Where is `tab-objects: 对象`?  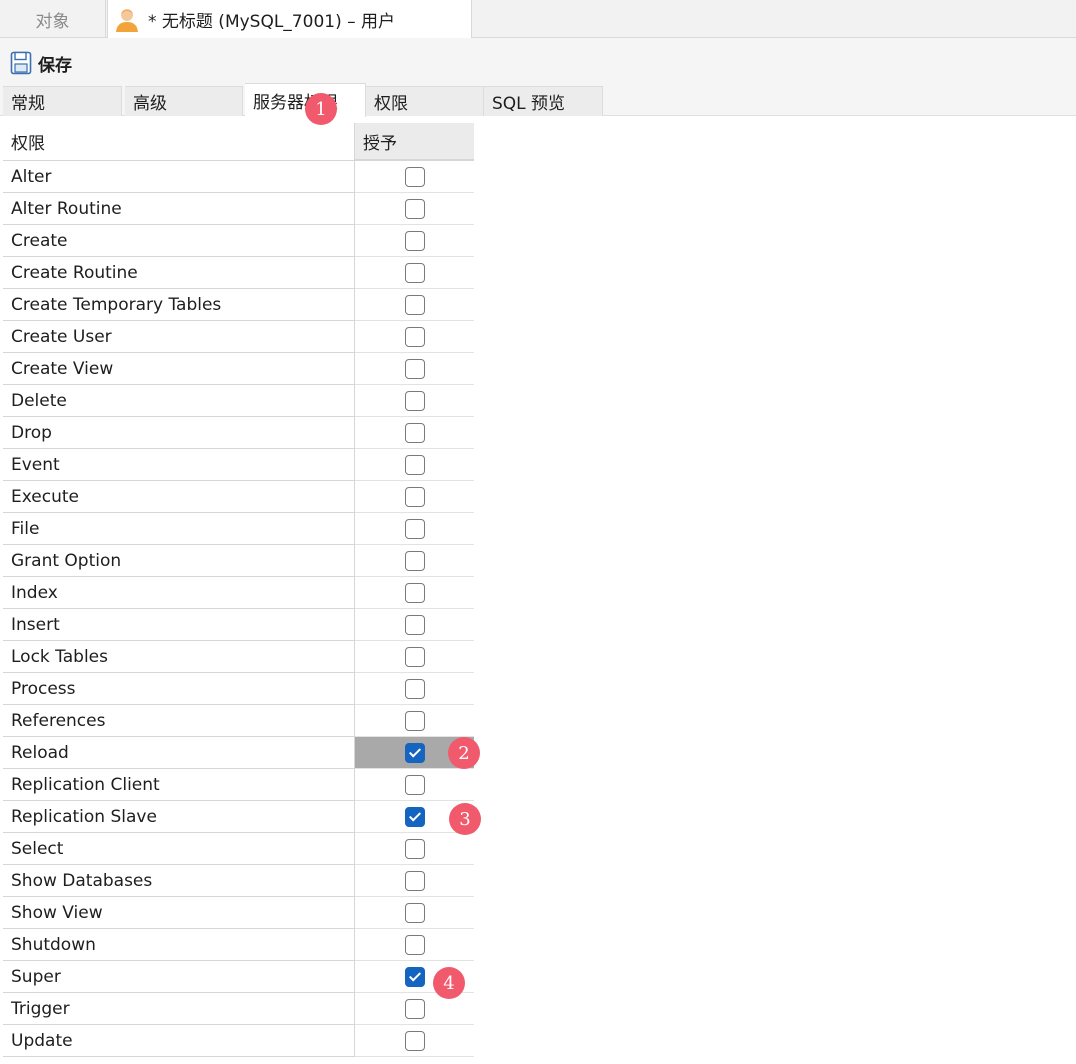
tab-objects: 对象 is located at coordinates (53, 19).